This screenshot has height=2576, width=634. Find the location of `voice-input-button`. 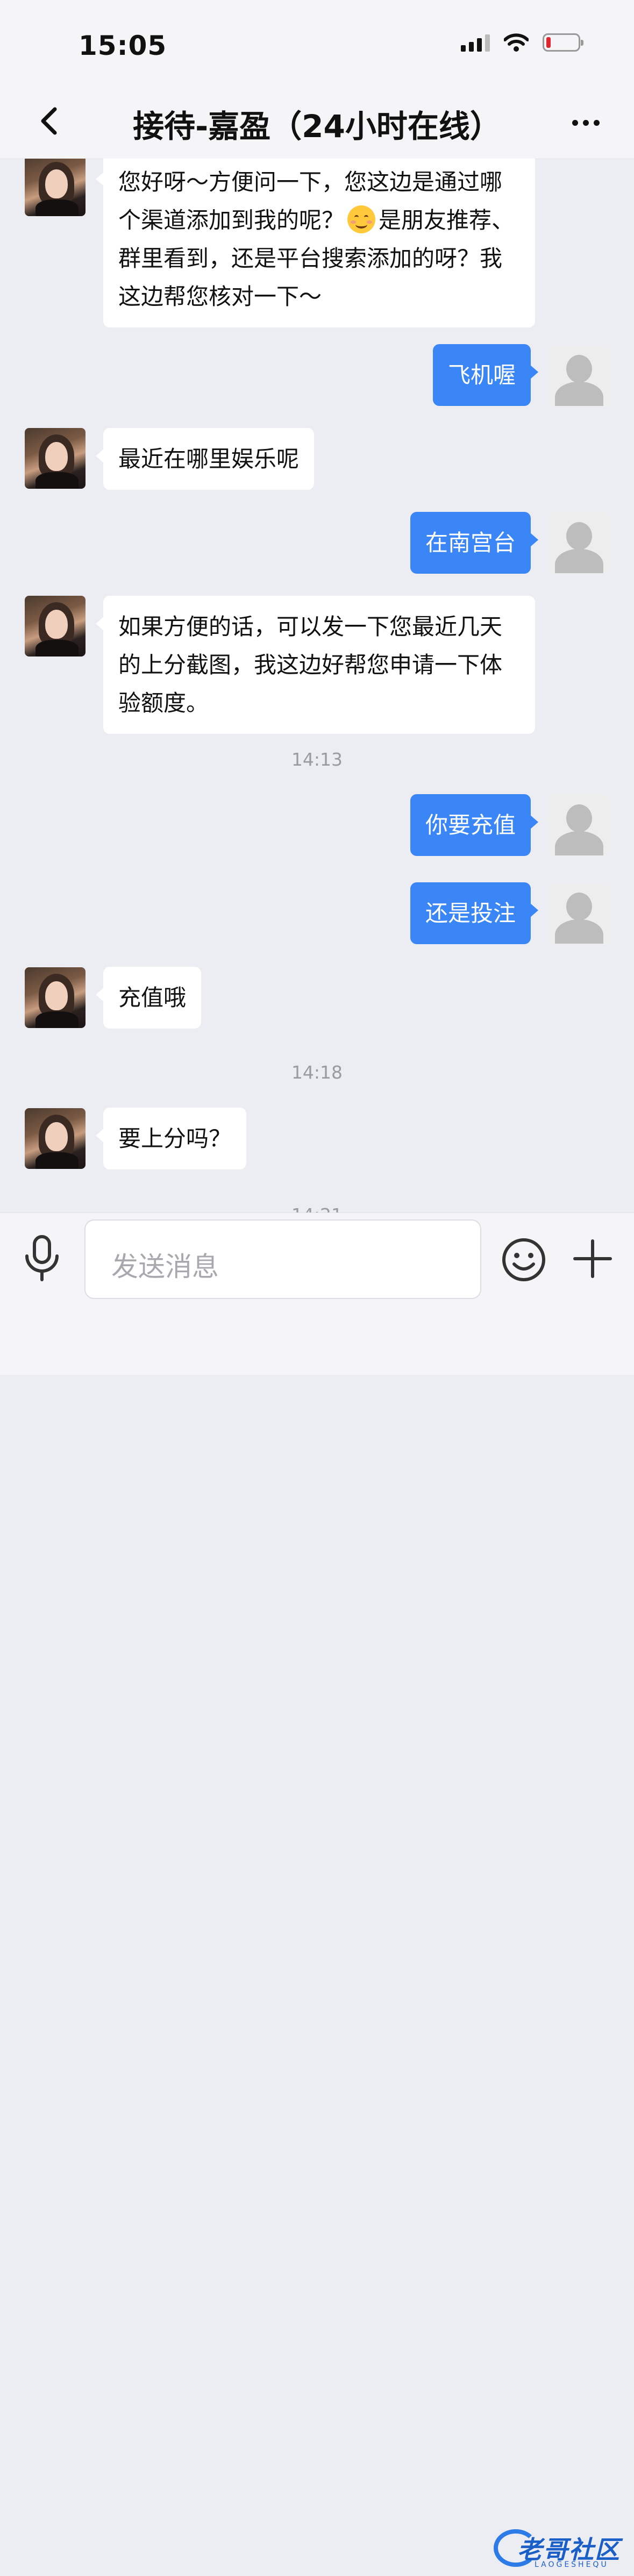

voice-input-button is located at coordinates (42, 1259).